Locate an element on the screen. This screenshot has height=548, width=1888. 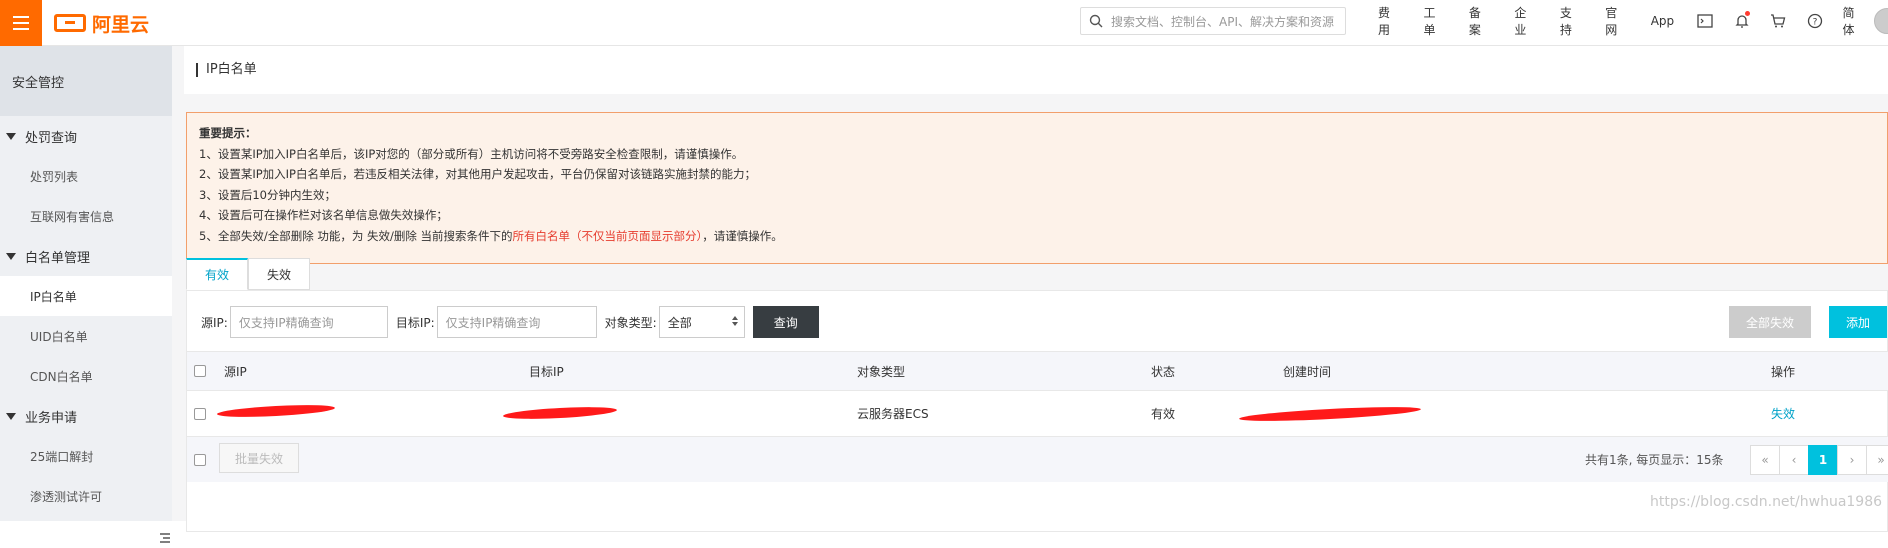
logo-text: 阿里云 is located at coordinates (121, 24).